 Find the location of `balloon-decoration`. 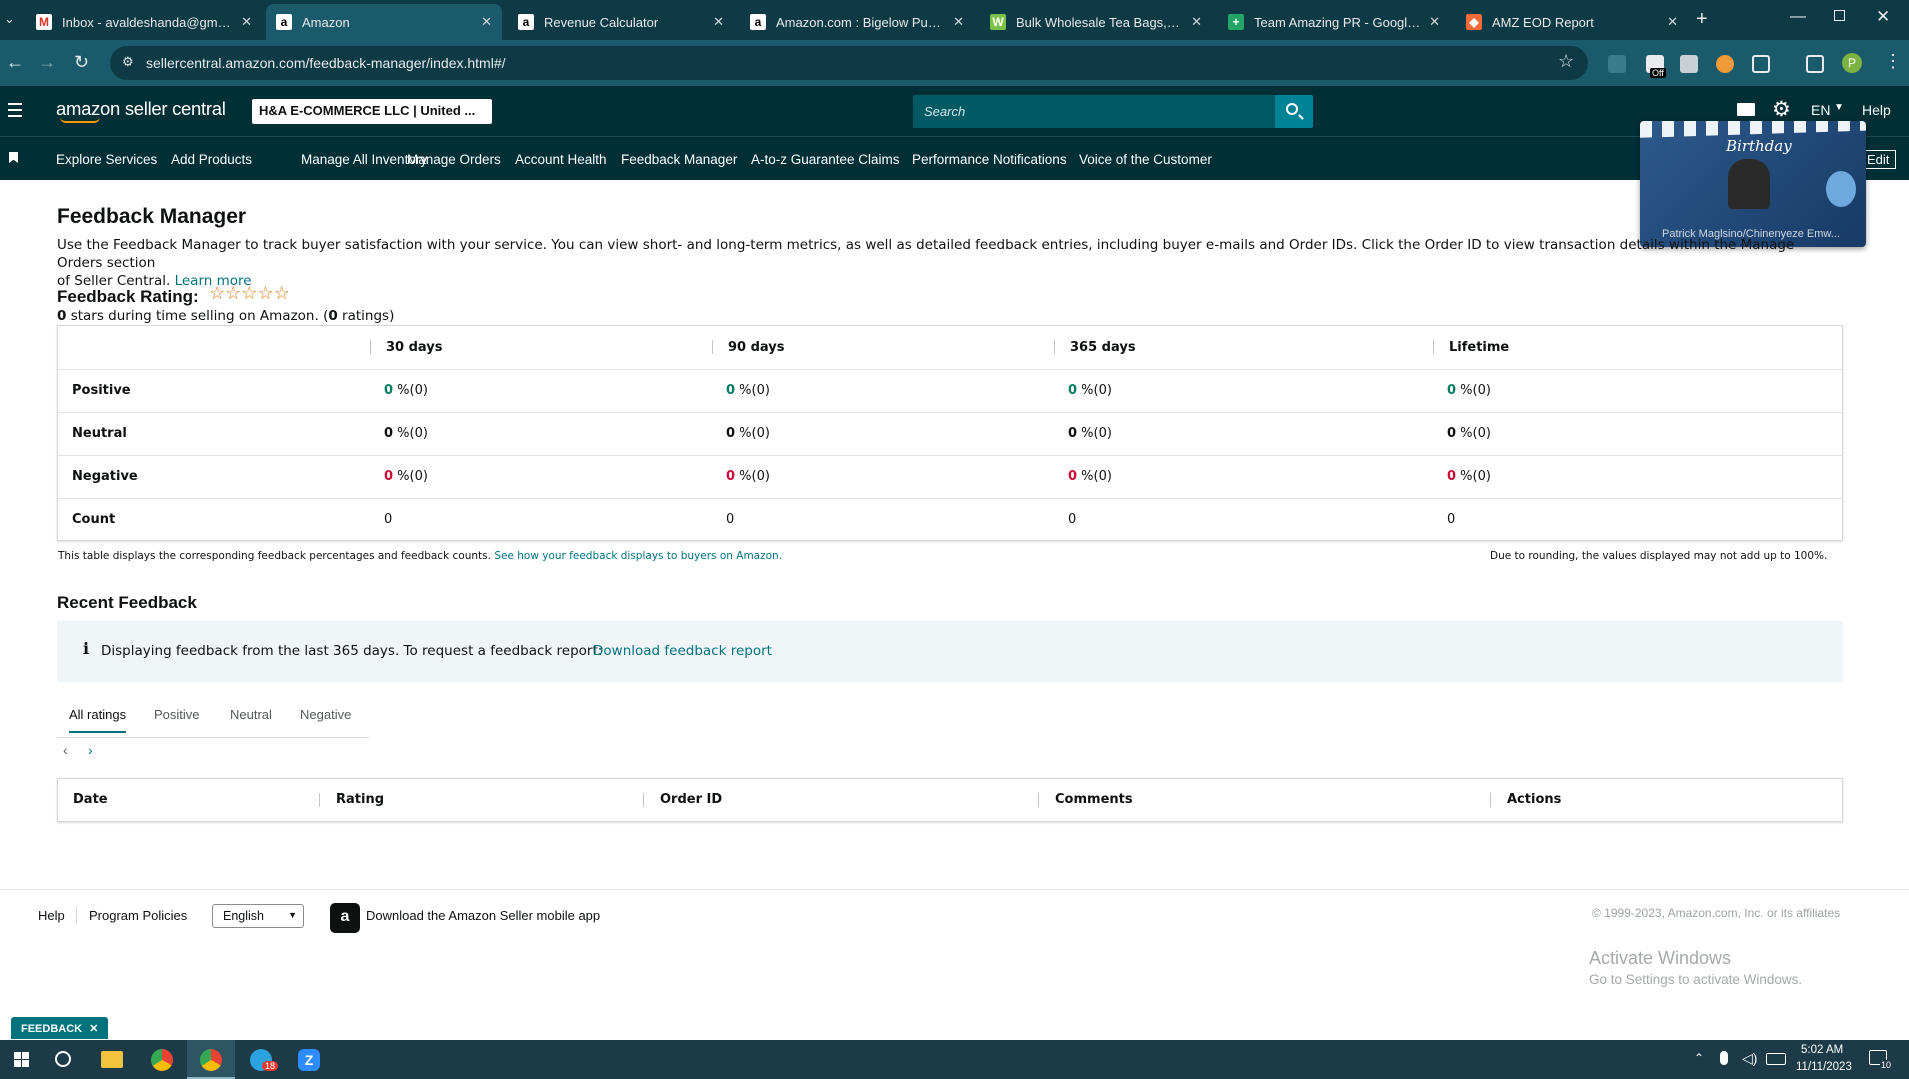

balloon-decoration is located at coordinates (1841, 189).